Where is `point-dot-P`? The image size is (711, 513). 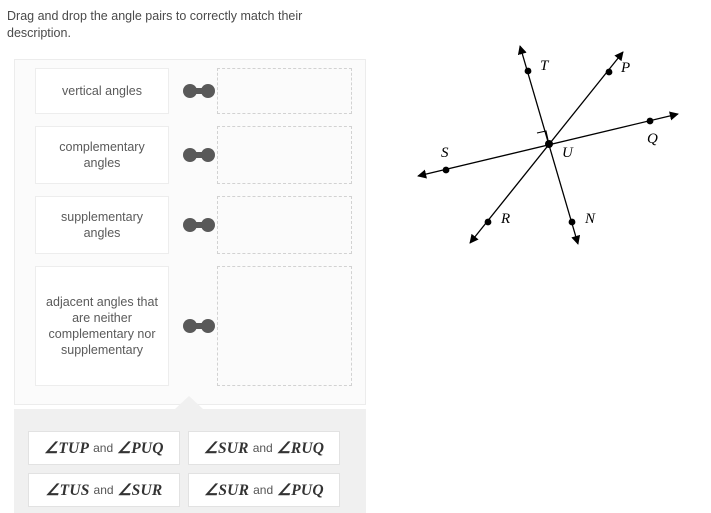 point-dot-P is located at coordinates (609, 72).